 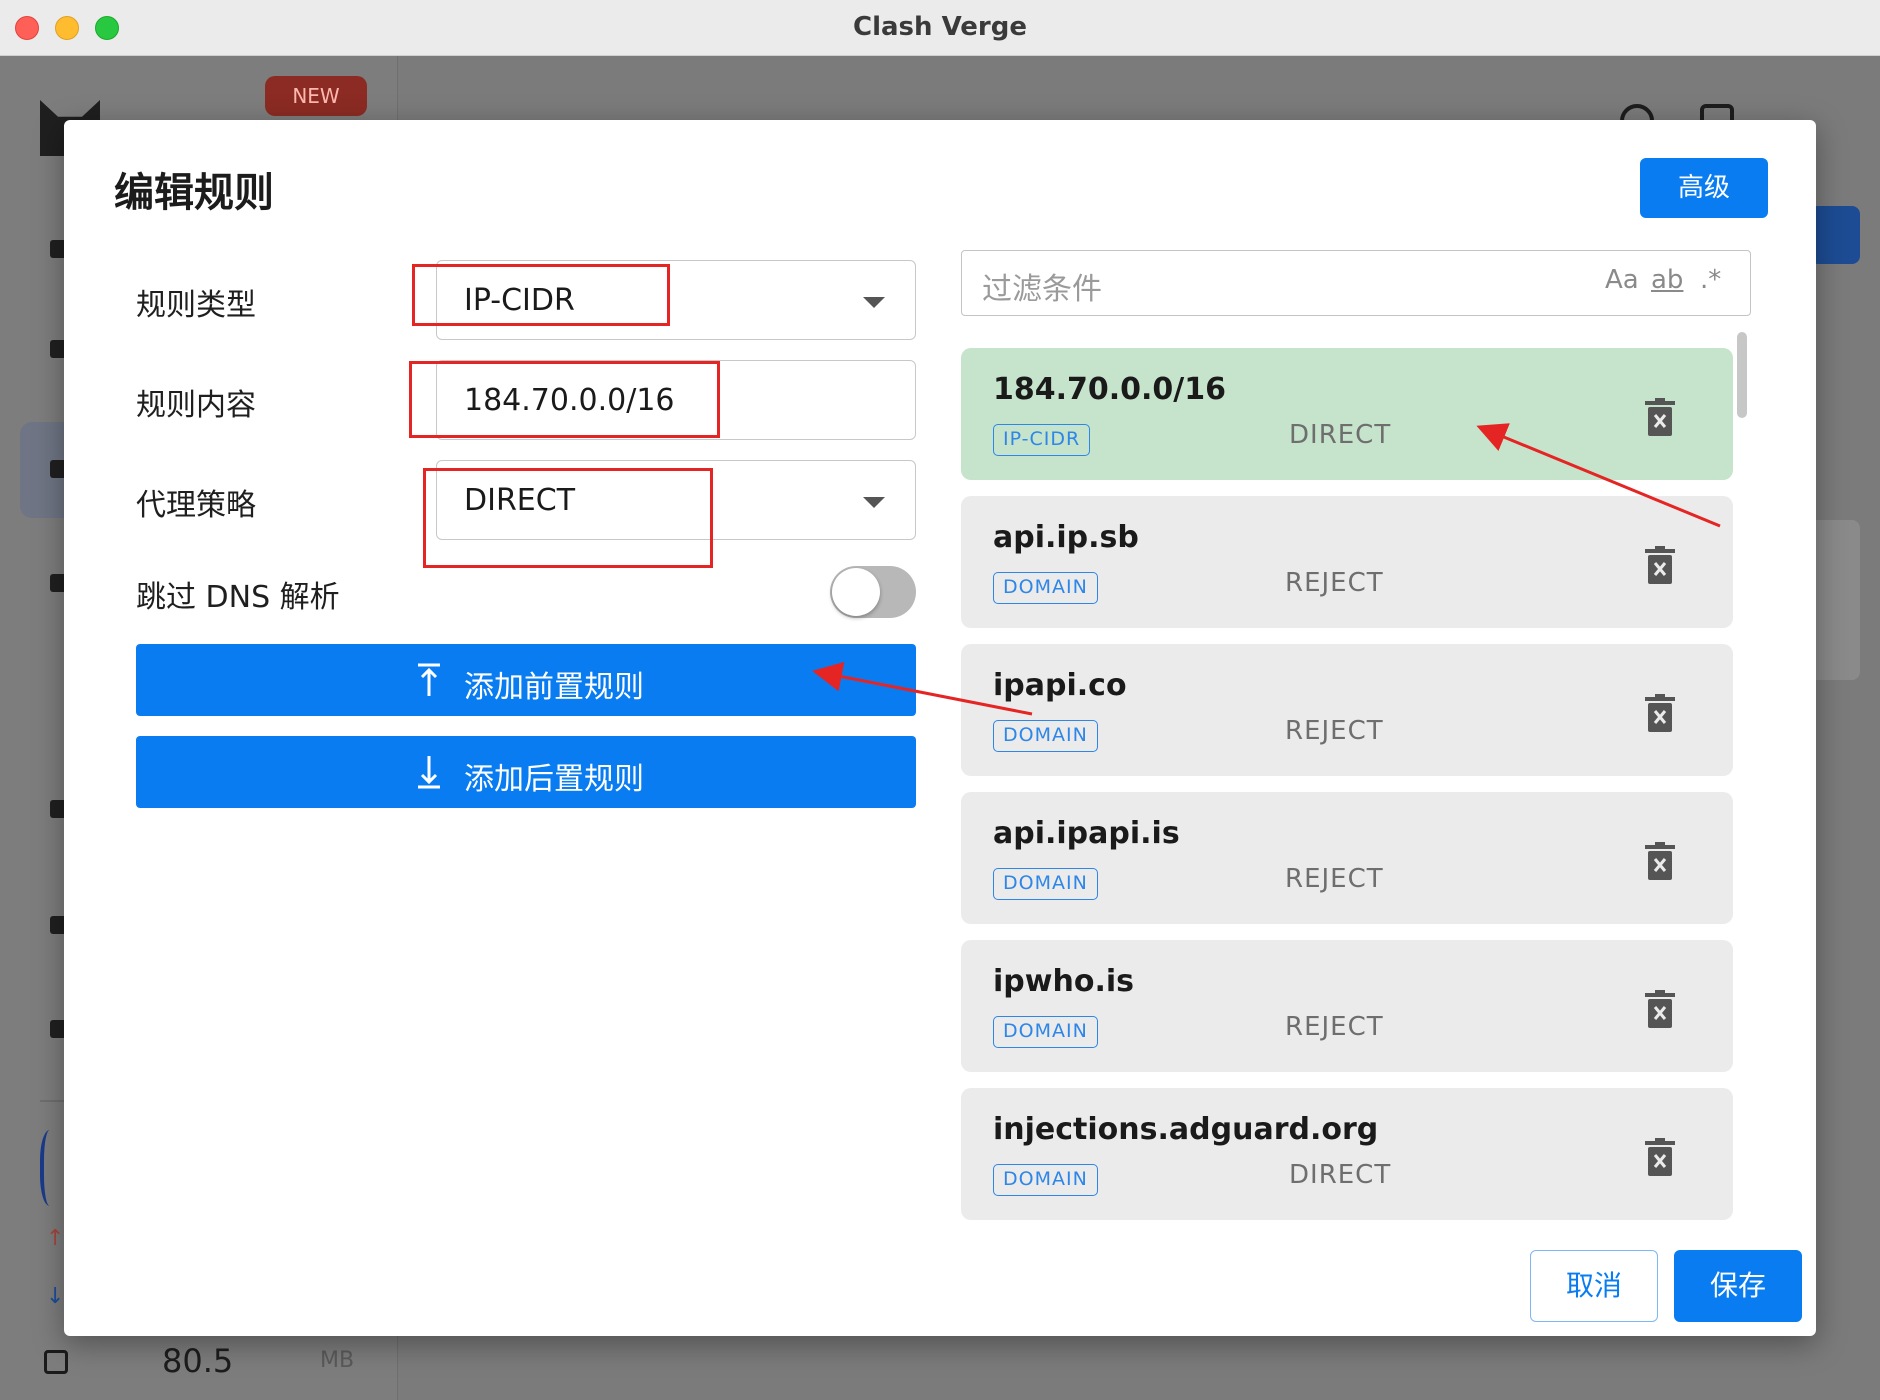 What do you see at coordinates (1742, 375) in the screenshot?
I see `rules-scrollbar-thumb` at bounding box center [1742, 375].